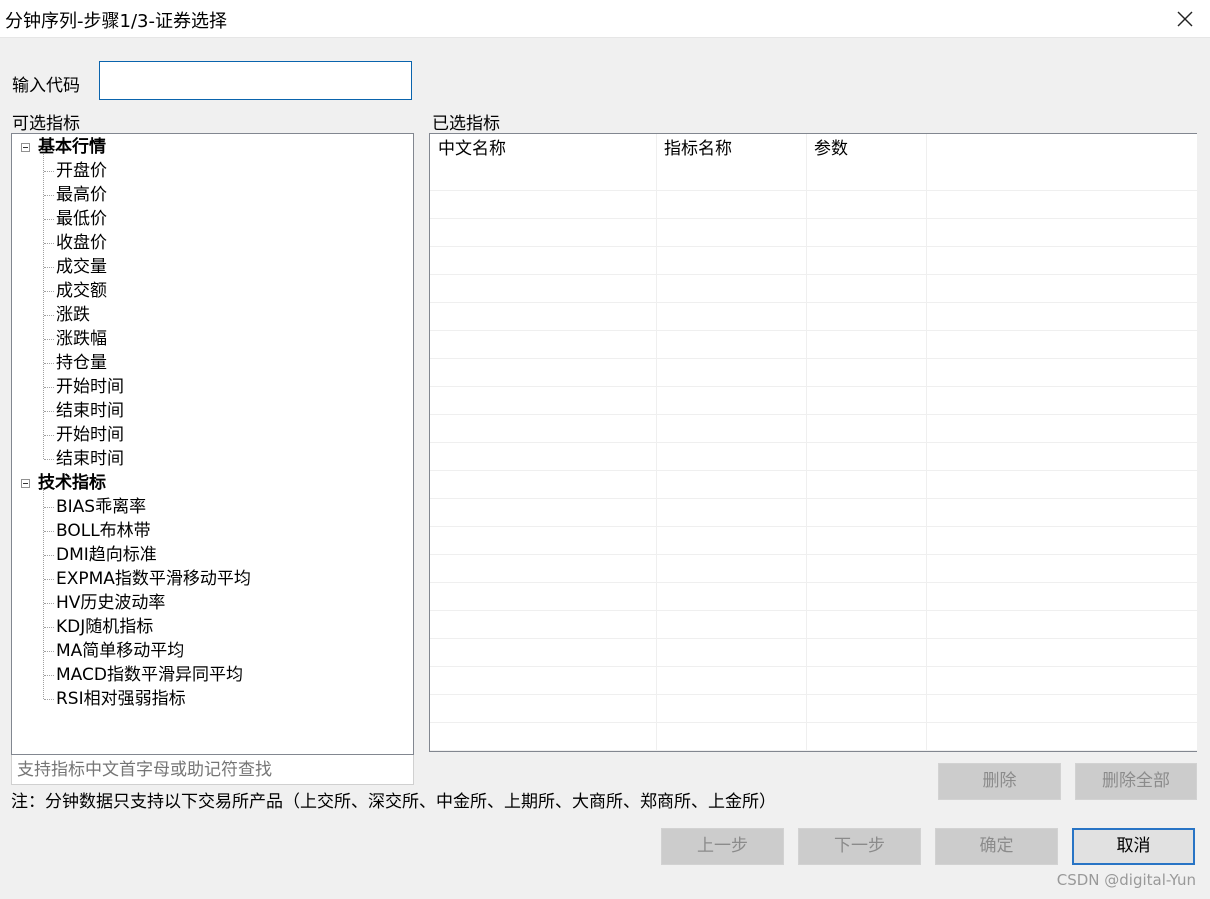 Image resolution: width=1210 pixels, height=899 pixels. I want to click on next-step-button: 下一步, so click(859, 846).